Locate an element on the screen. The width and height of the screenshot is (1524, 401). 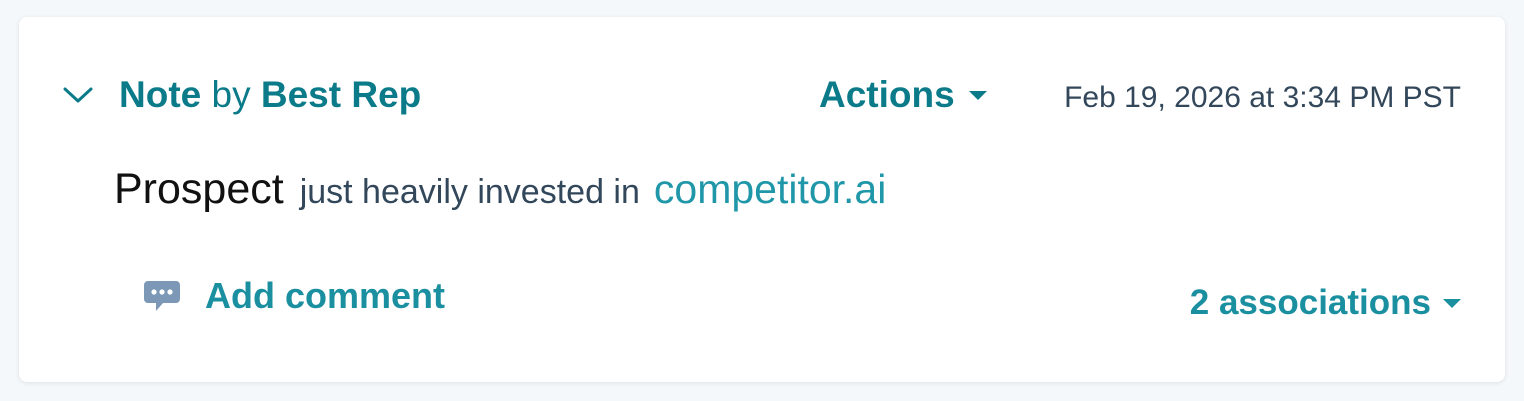
actions-dropdown: Actions is located at coordinates (903, 95).